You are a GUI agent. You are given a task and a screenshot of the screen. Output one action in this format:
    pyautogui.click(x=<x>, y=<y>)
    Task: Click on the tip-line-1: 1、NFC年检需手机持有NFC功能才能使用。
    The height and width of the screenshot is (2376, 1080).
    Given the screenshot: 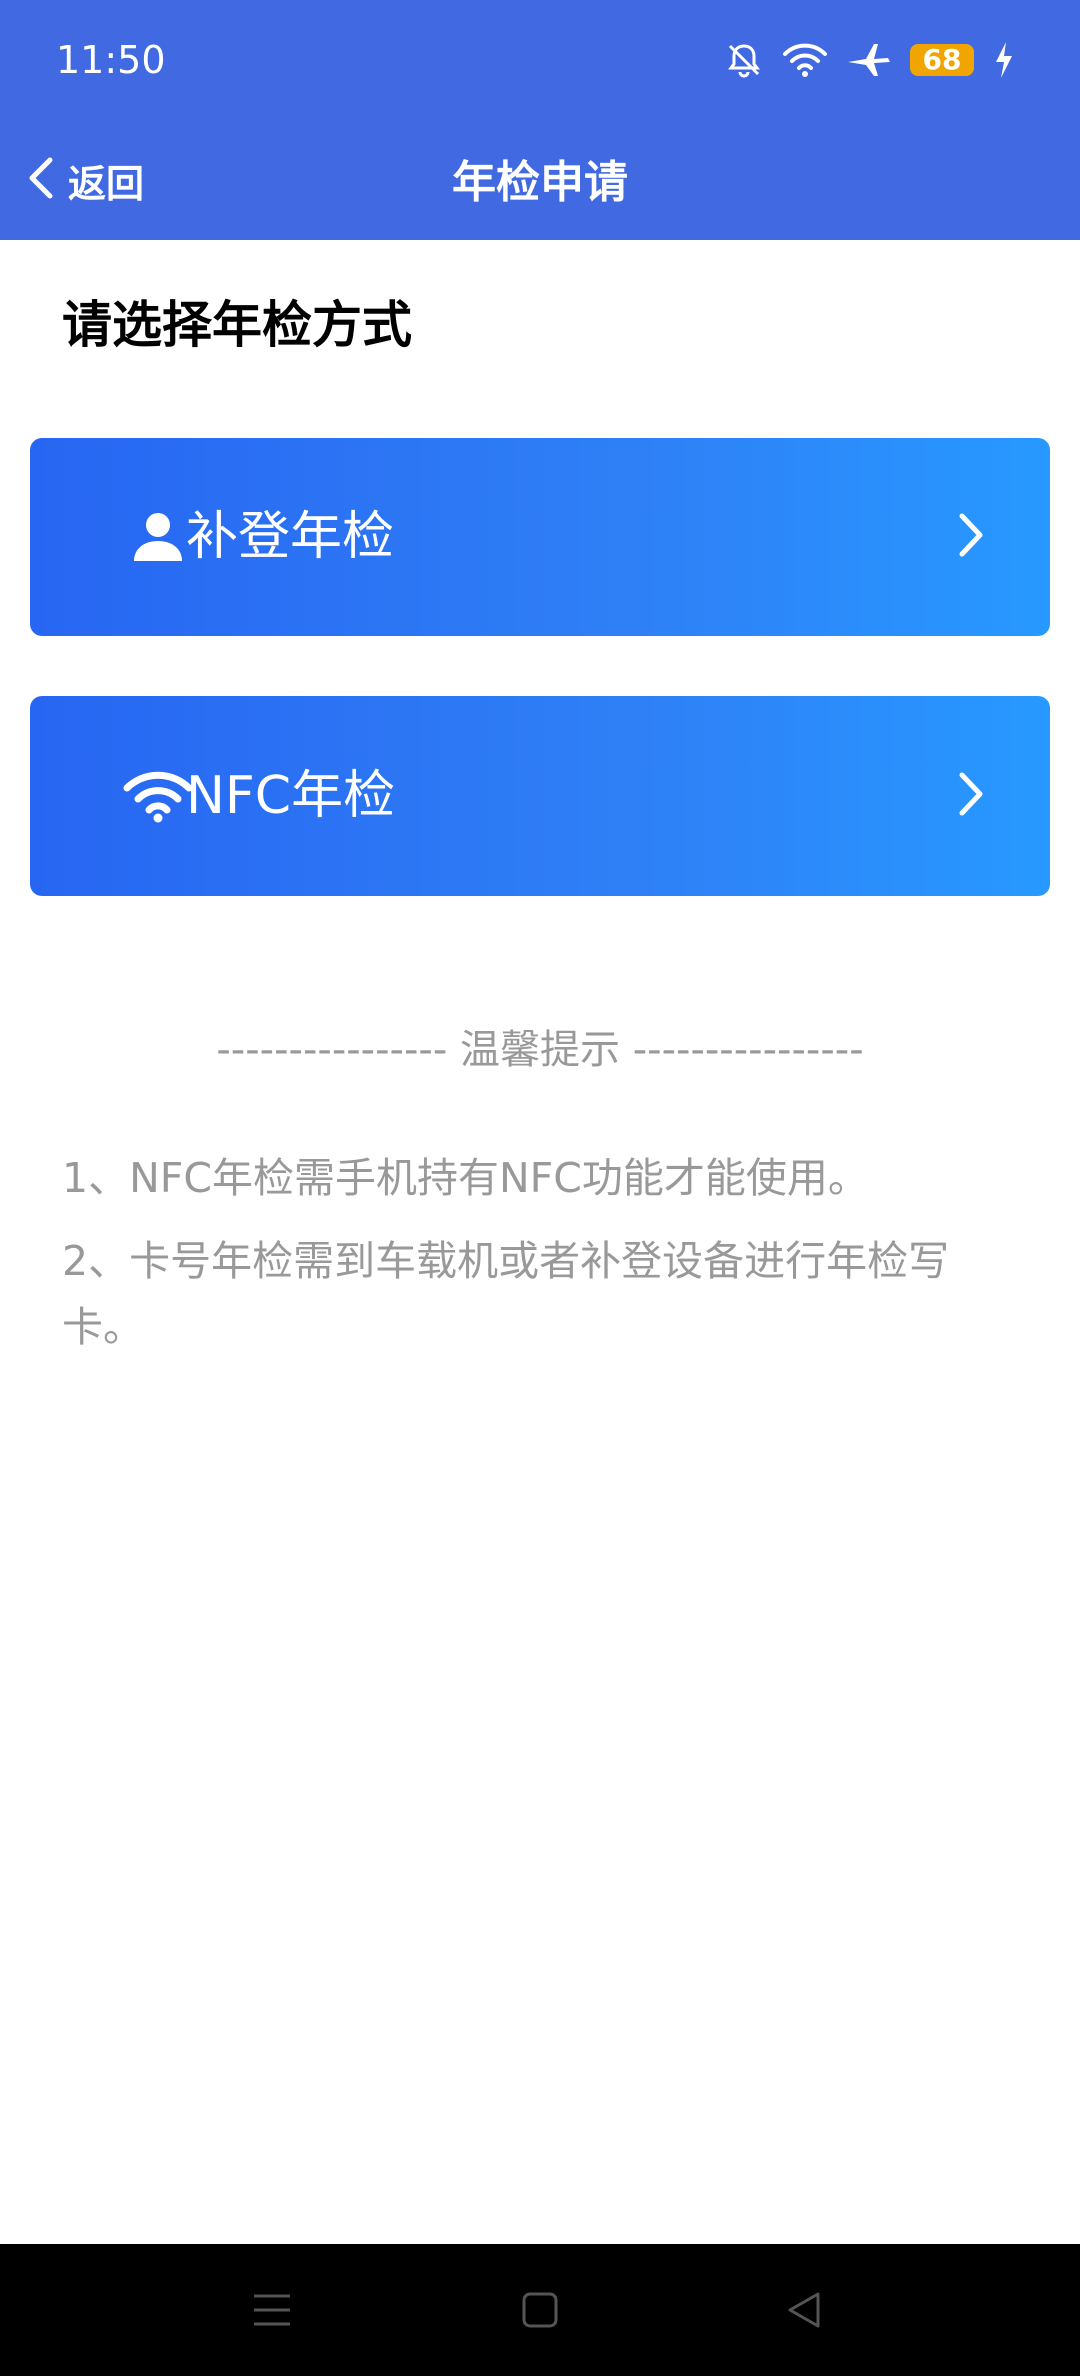 What is the action you would take?
    pyautogui.click(x=465, y=1178)
    